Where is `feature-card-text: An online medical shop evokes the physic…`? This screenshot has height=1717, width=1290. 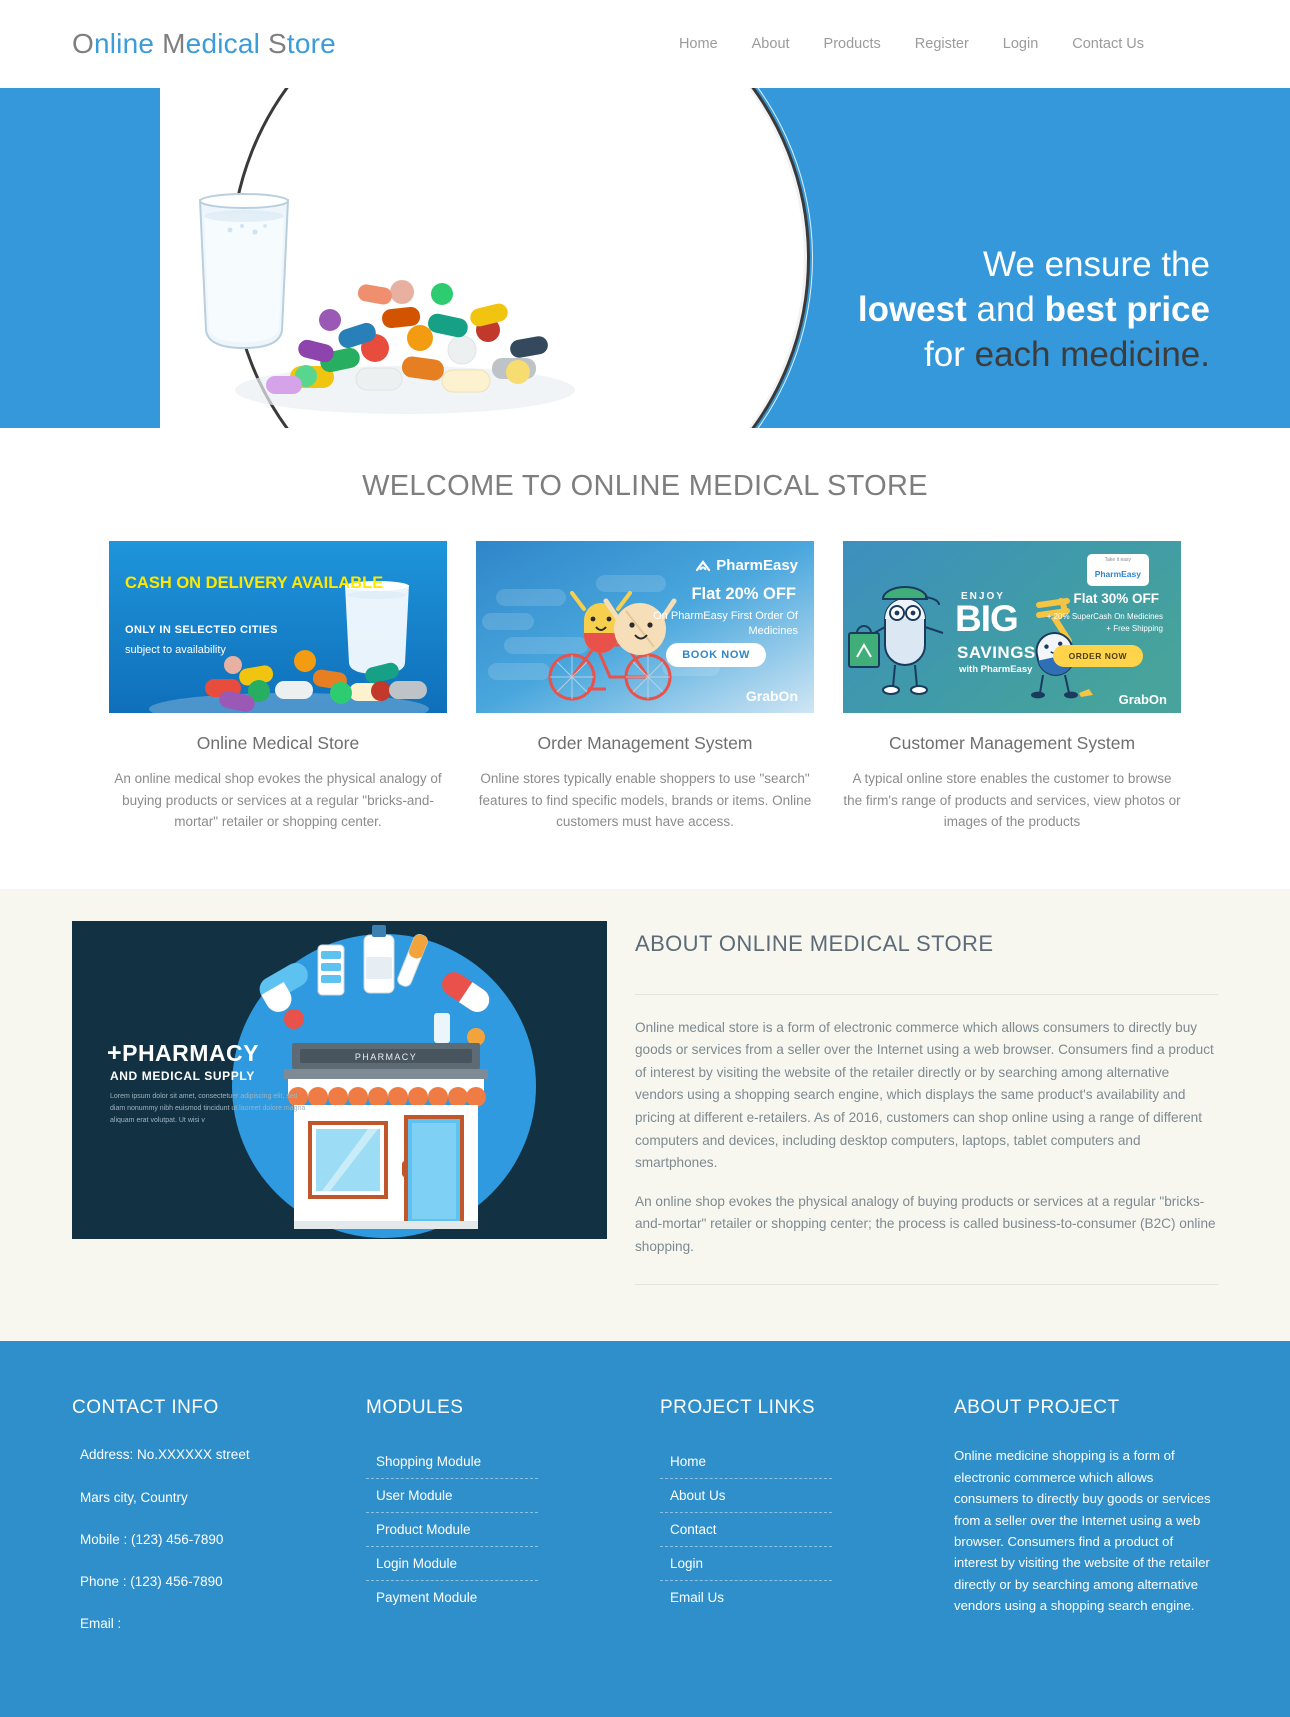 feature-card-text: An online medical shop evokes the physic… is located at coordinates (278, 800).